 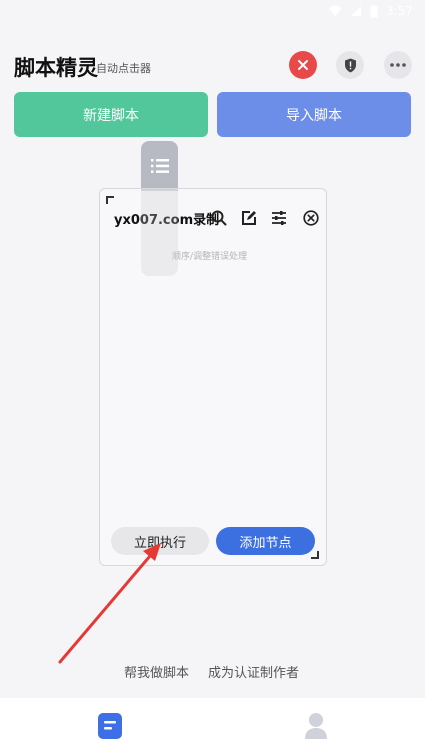 I want to click on app-subtitle: 自动点击器, so click(x=123, y=68).